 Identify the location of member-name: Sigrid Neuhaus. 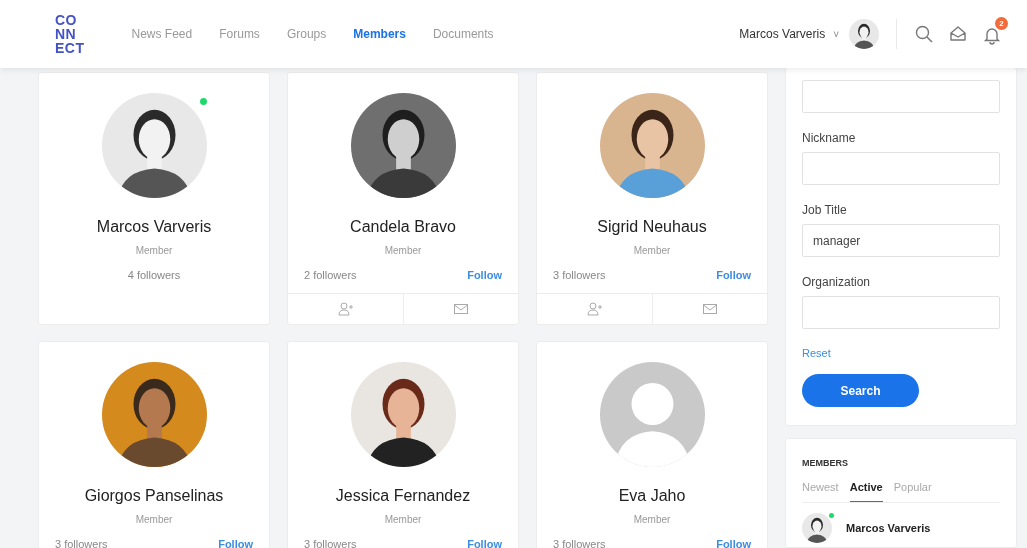
(652, 227).